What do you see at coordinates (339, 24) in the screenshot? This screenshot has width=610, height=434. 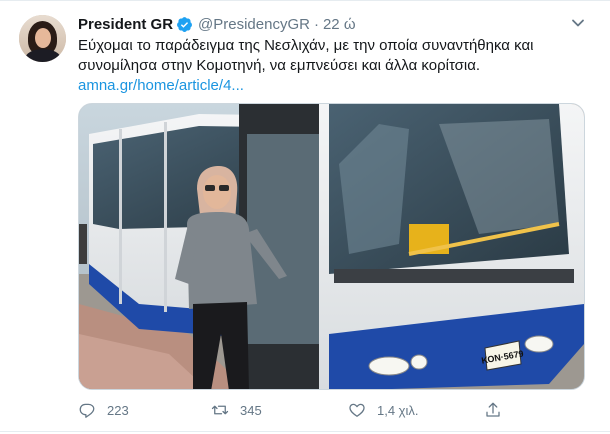 I see `tweet-timestamp: 22 ώ` at bounding box center [339, 24].